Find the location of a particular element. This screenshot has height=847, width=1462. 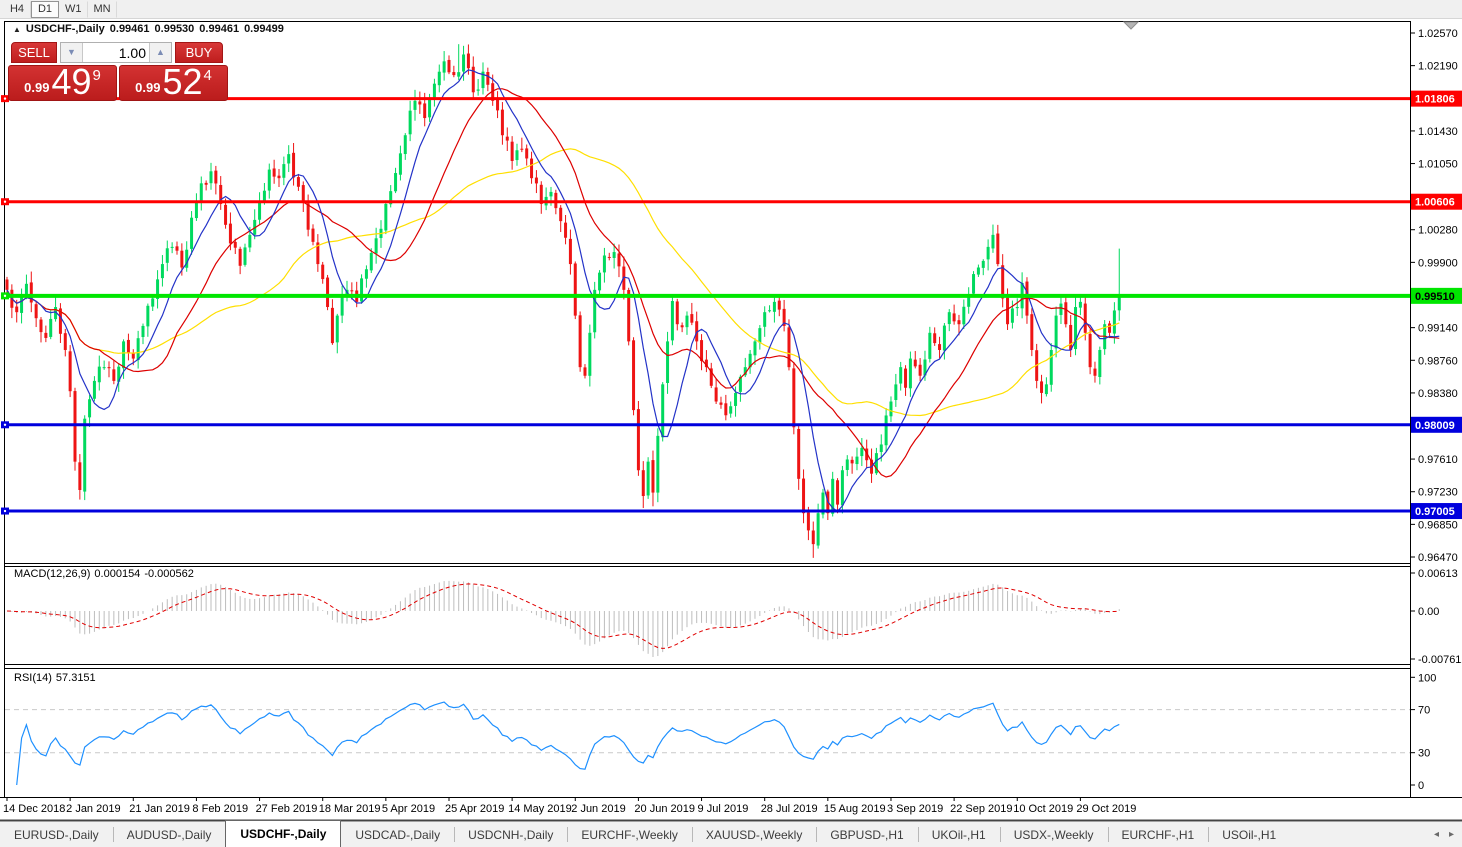

svg-text: 29 Oct 2019 is located at coordinates (1106, 809).